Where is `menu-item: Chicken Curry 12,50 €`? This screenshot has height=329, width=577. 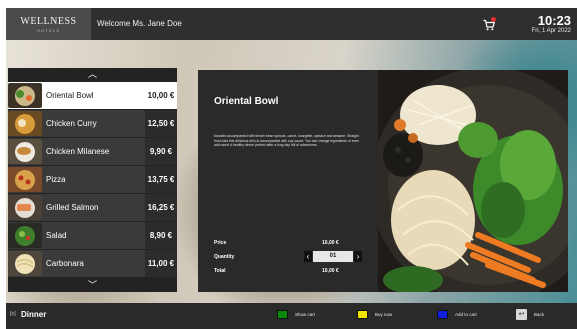
menu-item: Chicken Curry 12,50 € is located at coordinates (92, 123).